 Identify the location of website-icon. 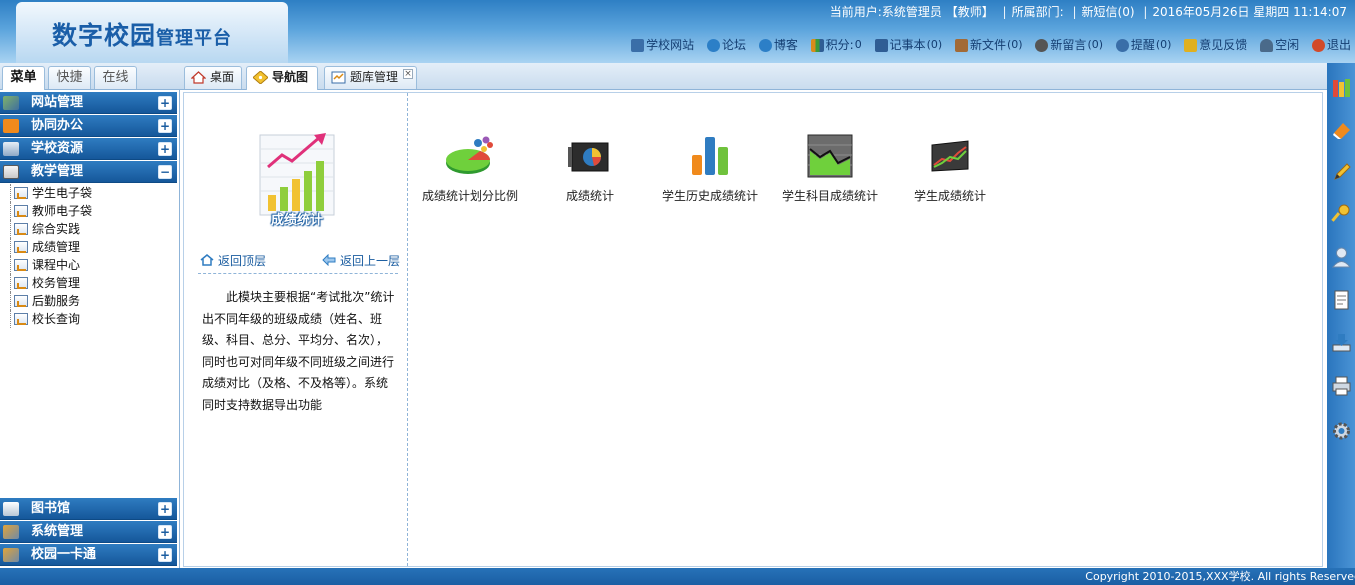
(638, 45).